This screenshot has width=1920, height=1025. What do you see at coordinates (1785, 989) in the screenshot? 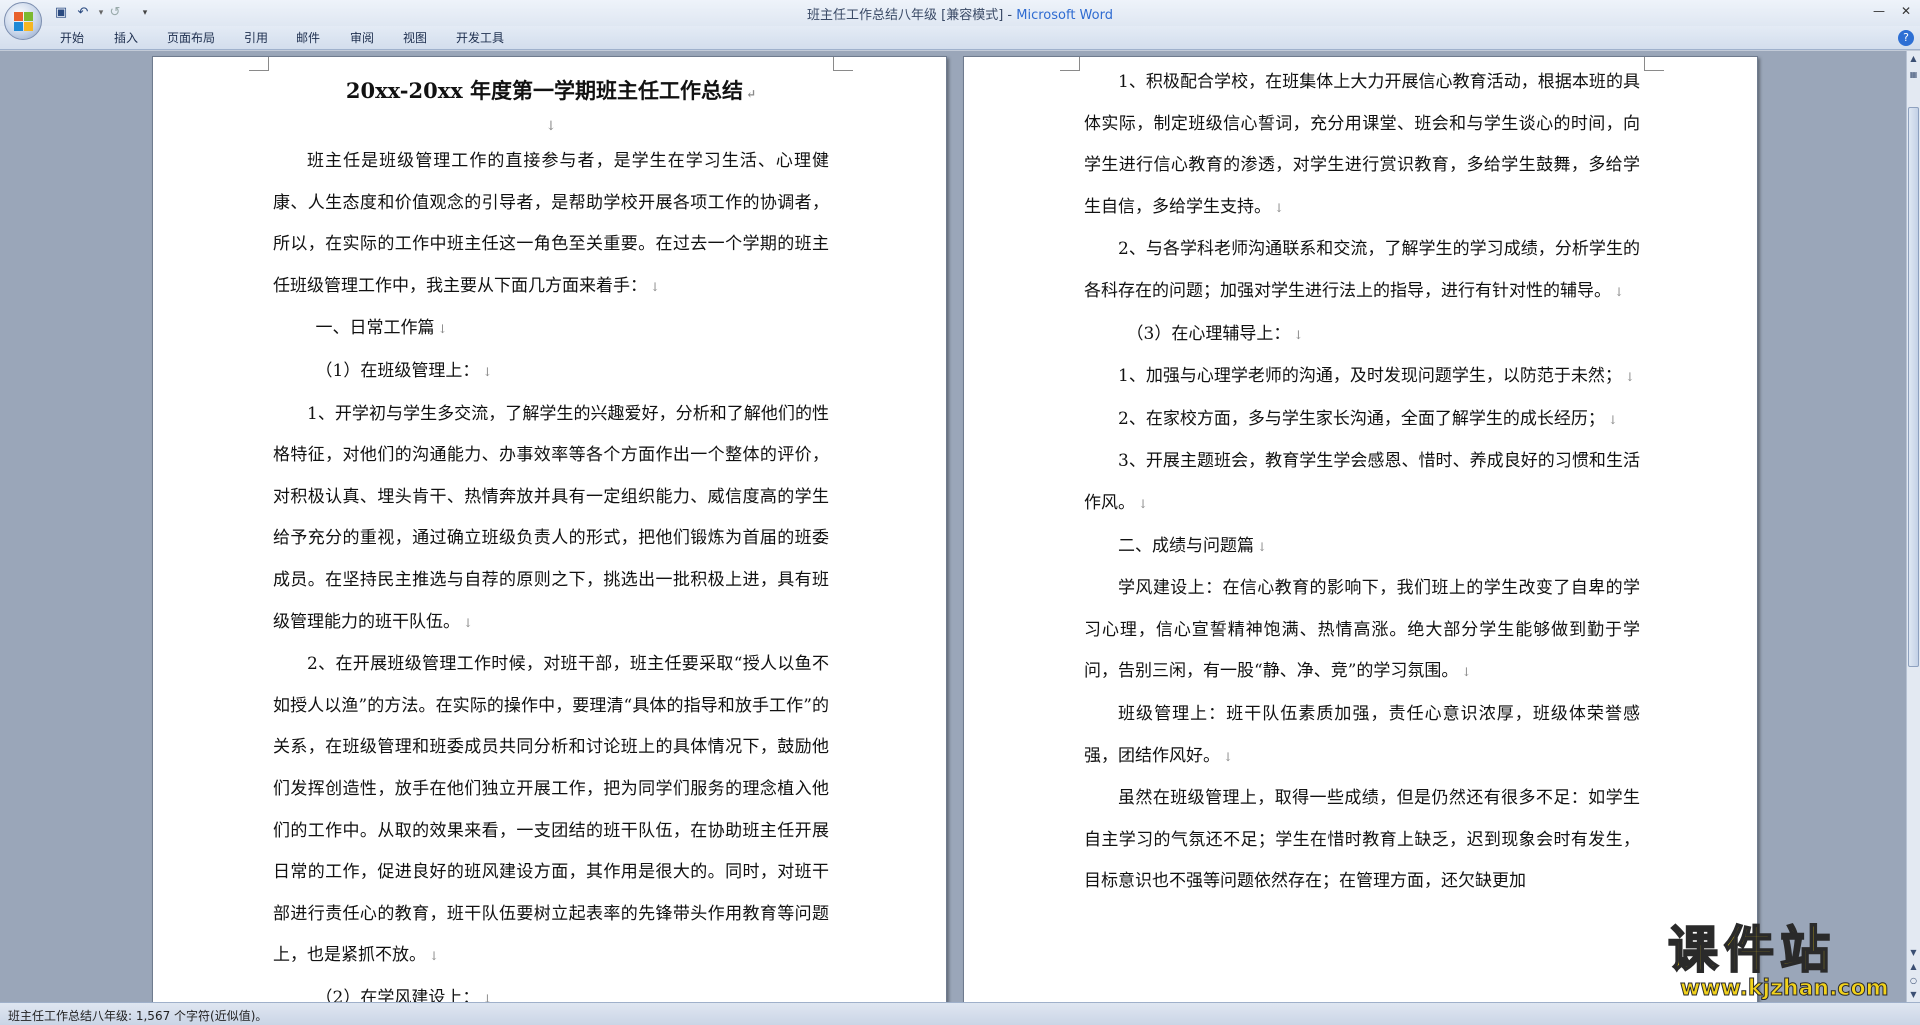
I see `watermark-url: www.kjzhan.com` at bounding box center [1785, 989].